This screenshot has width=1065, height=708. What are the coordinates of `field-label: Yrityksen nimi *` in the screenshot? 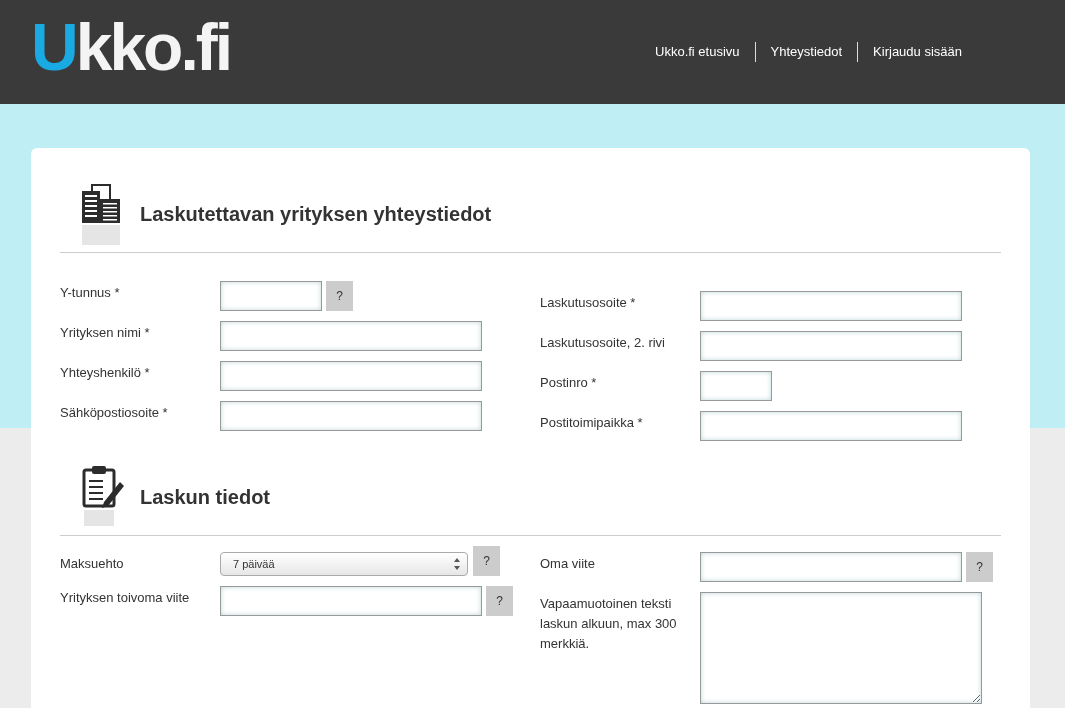 It's located at (105, 333).